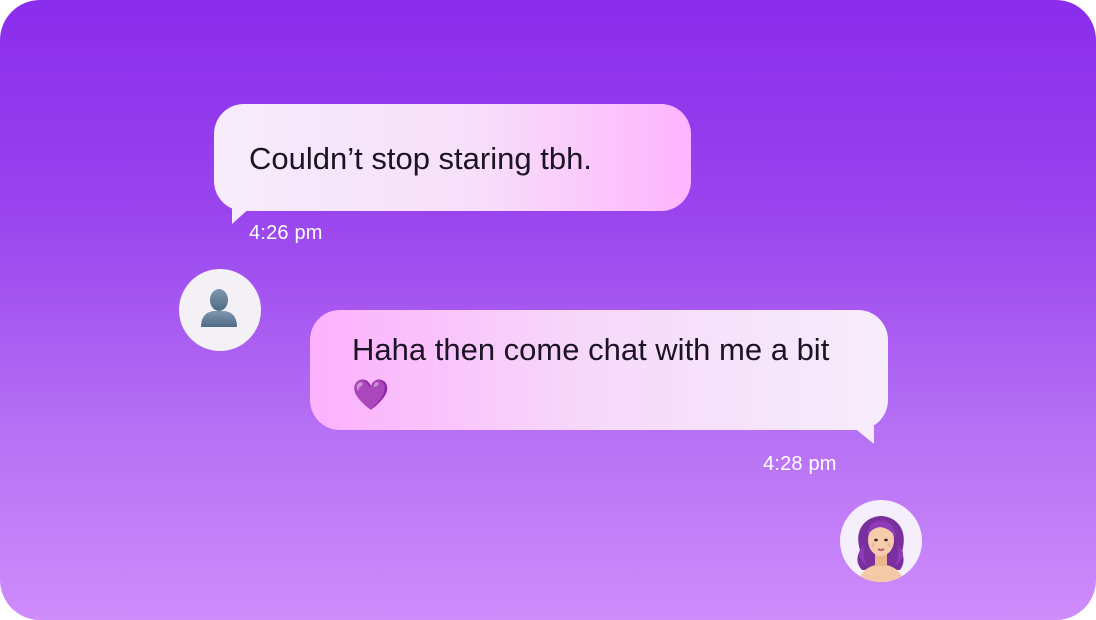 This screenshot has height=620, width=1096. I want to click on incoming-message-text: Couldn’t stop staring tbh., so click(420, 158).